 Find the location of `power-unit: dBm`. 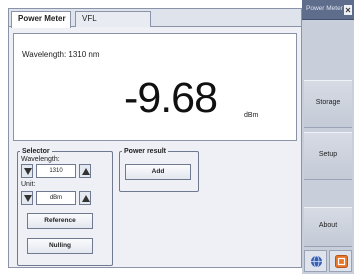

power-unit: dBm is located at coordinates (251, 115).